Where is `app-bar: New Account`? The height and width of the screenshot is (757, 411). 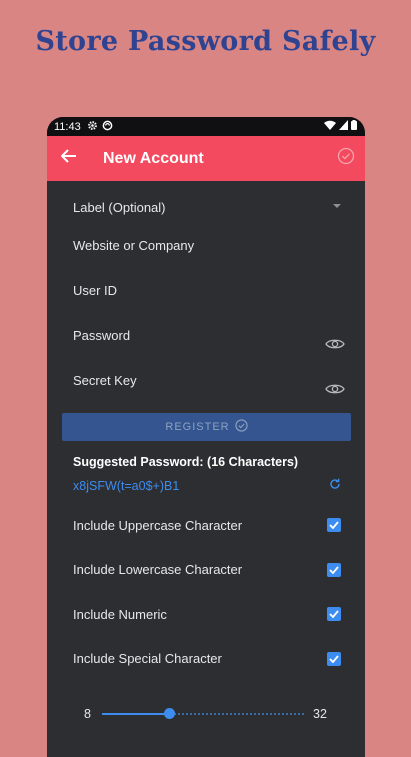 app-bar: New Account is located at coordinates (206, 158).